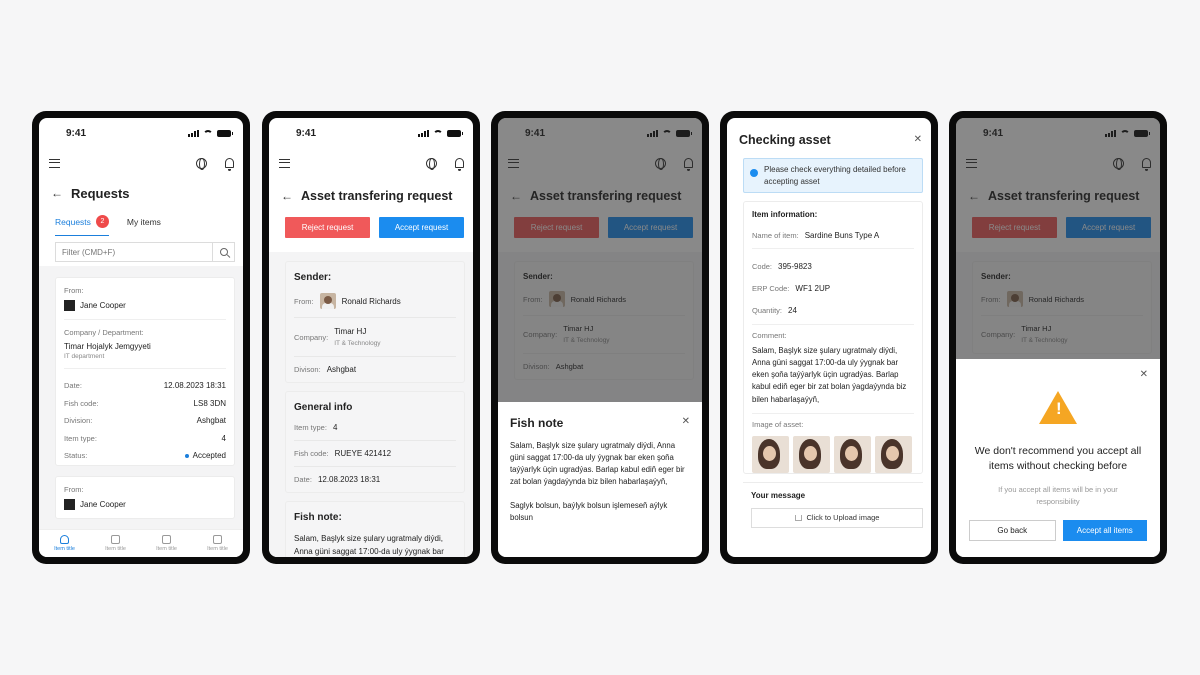 This screenshot has height=675, width=1200. Describe the element at coordinates (438, 133) in the screenshot. I see `wifi-icon` at that location.